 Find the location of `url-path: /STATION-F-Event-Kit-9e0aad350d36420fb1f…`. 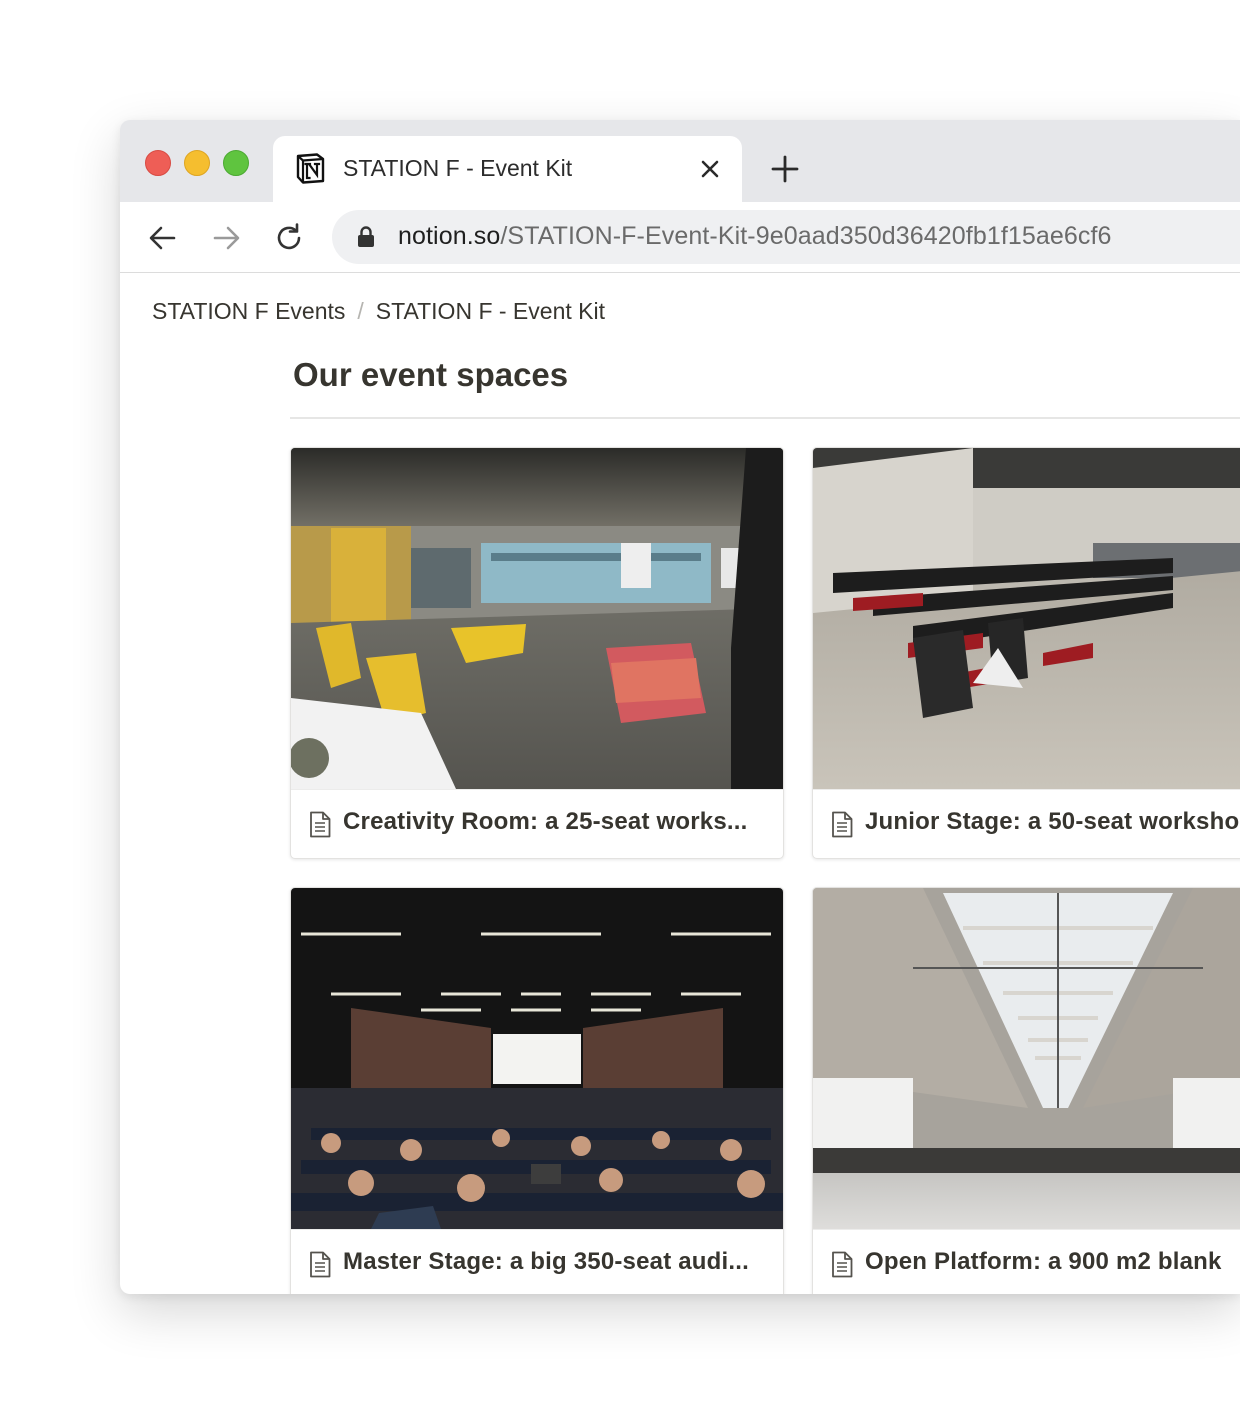

url-path: /STATION-F-Event-Kit-9e0aad350d36420fb1f… is located at coordinates (806, 236).